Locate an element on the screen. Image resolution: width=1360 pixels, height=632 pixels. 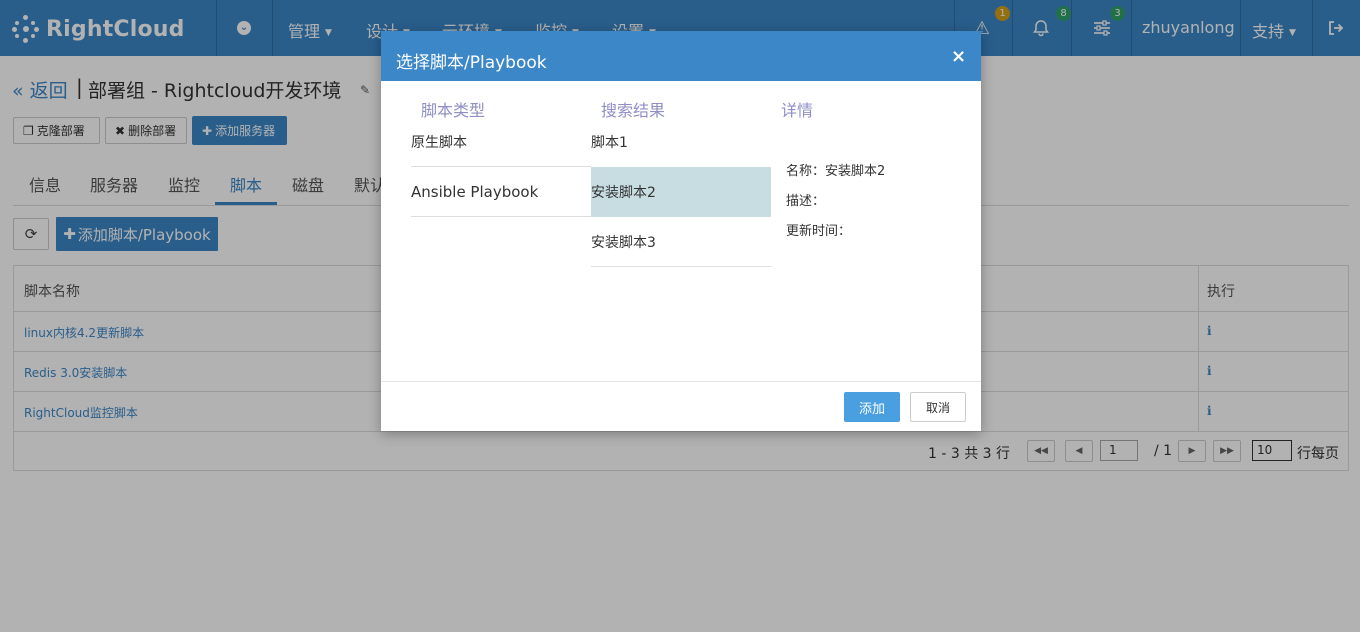
detail-name: 名称：安装脚本2 is located at coordinates (836, 171).